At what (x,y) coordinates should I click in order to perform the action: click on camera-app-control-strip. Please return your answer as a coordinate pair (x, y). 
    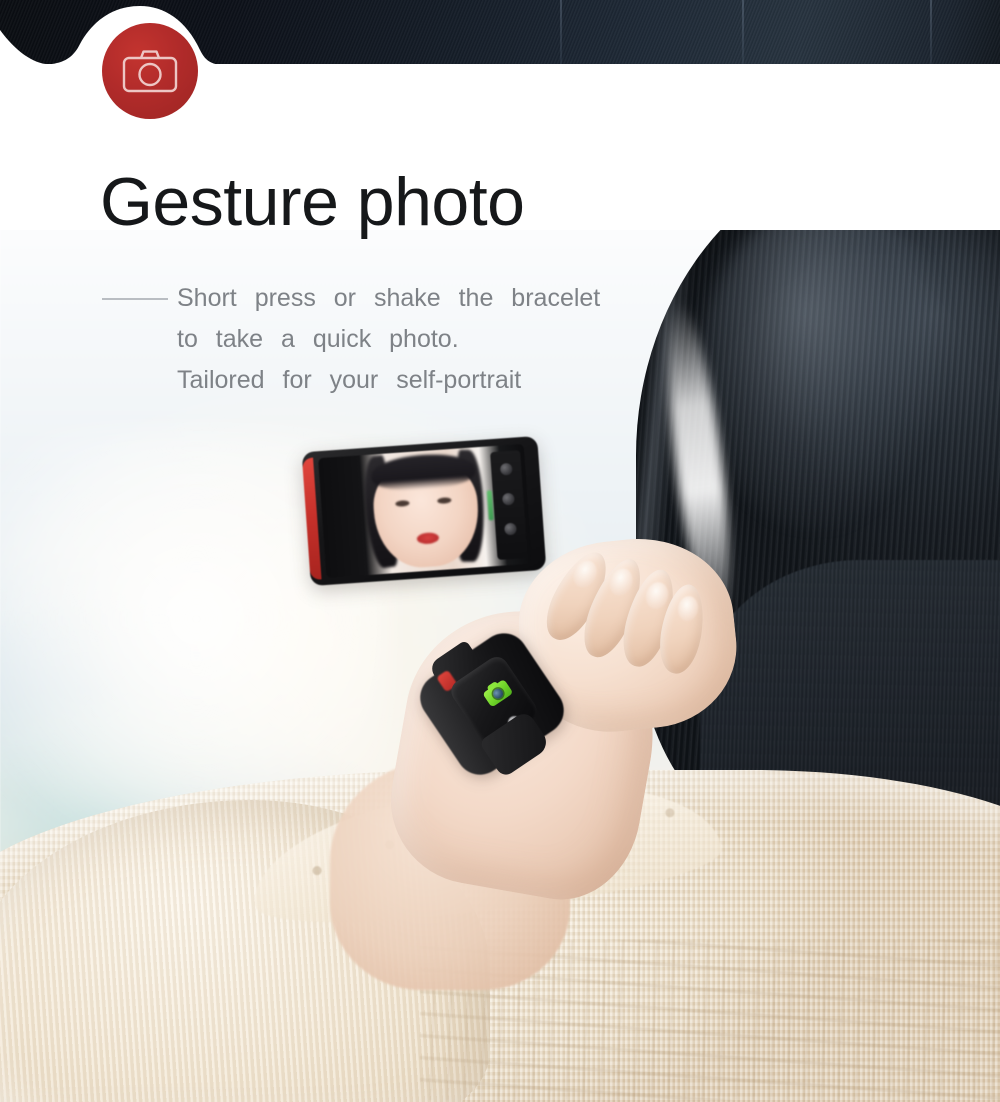
    Looking at the image, I should click on (509, 505).